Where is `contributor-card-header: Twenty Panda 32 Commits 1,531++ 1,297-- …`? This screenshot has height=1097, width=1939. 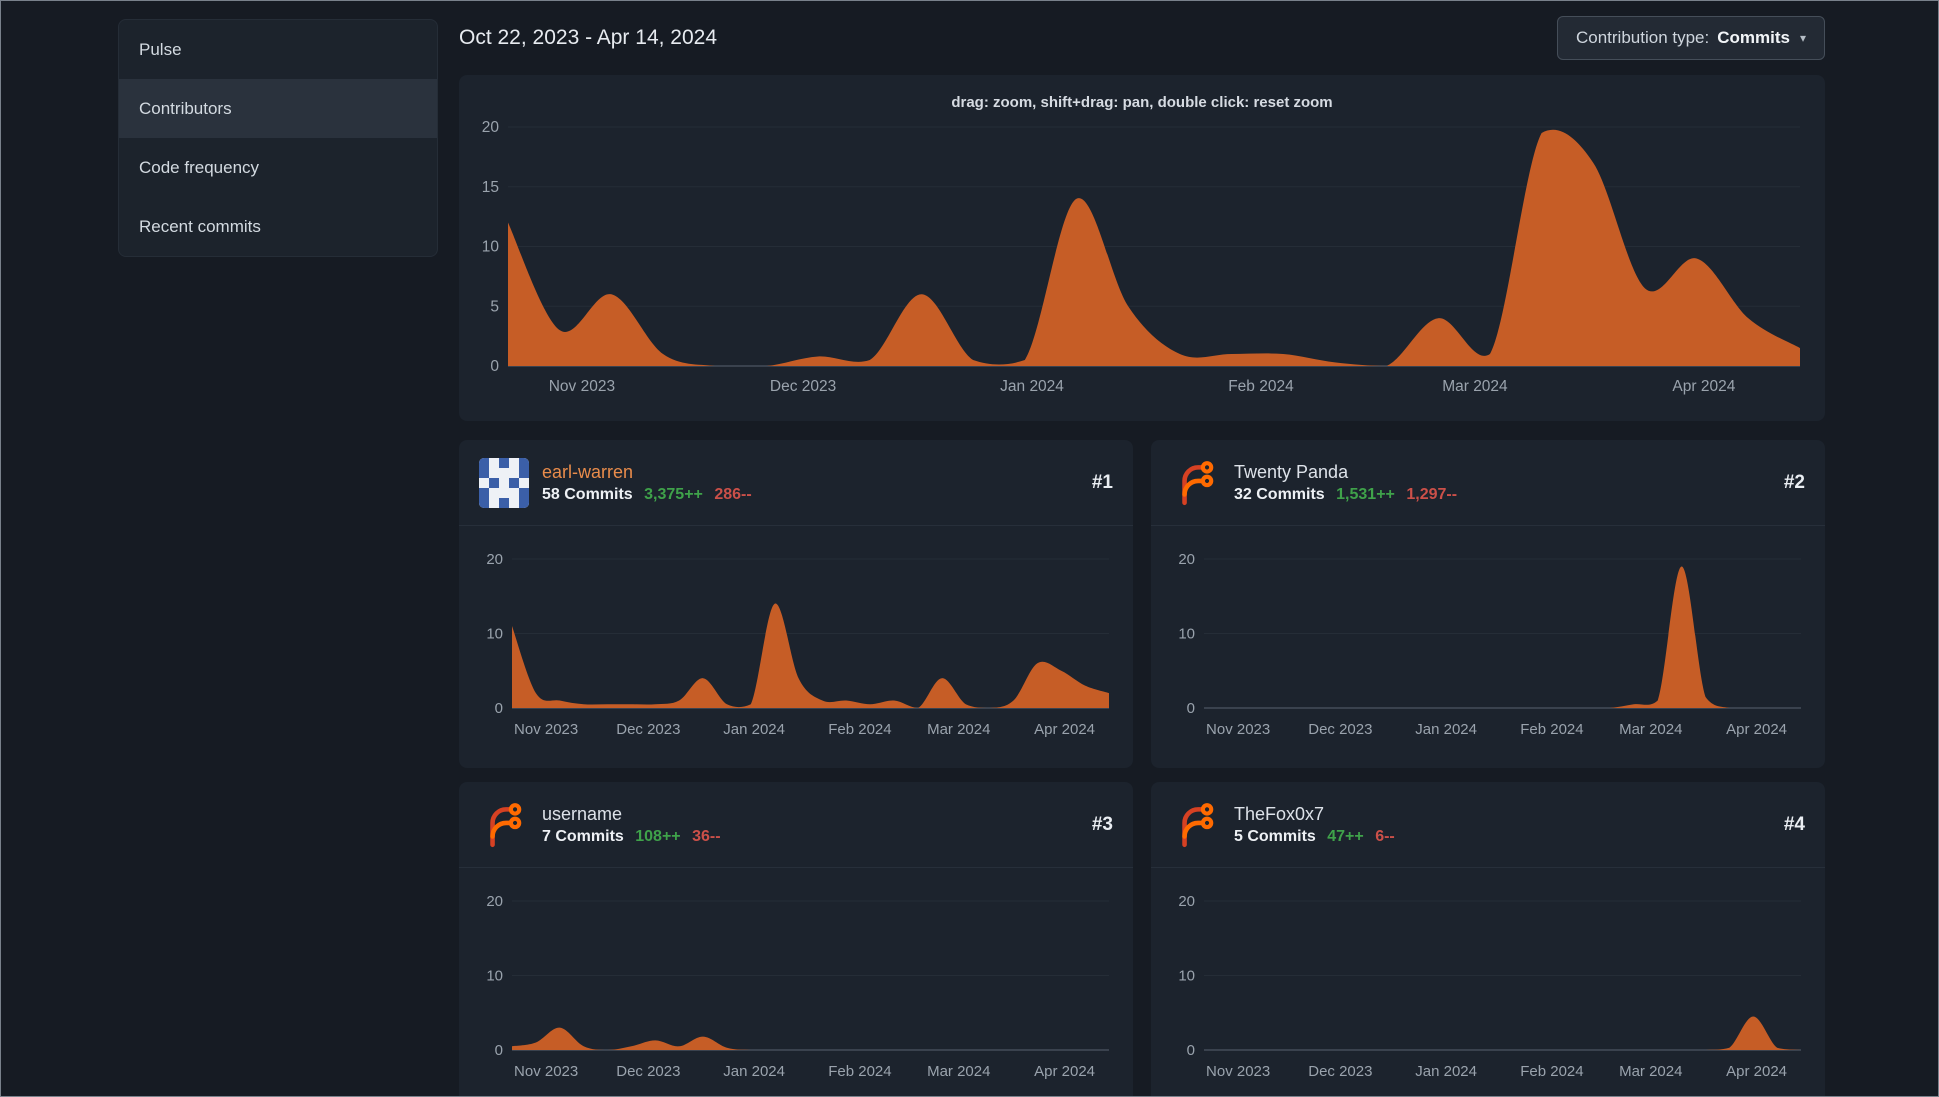 contributor-card-header: Twenty Panda 32 Commits 1,531++ 1,297-- … is located at coordinates (1488, 483).